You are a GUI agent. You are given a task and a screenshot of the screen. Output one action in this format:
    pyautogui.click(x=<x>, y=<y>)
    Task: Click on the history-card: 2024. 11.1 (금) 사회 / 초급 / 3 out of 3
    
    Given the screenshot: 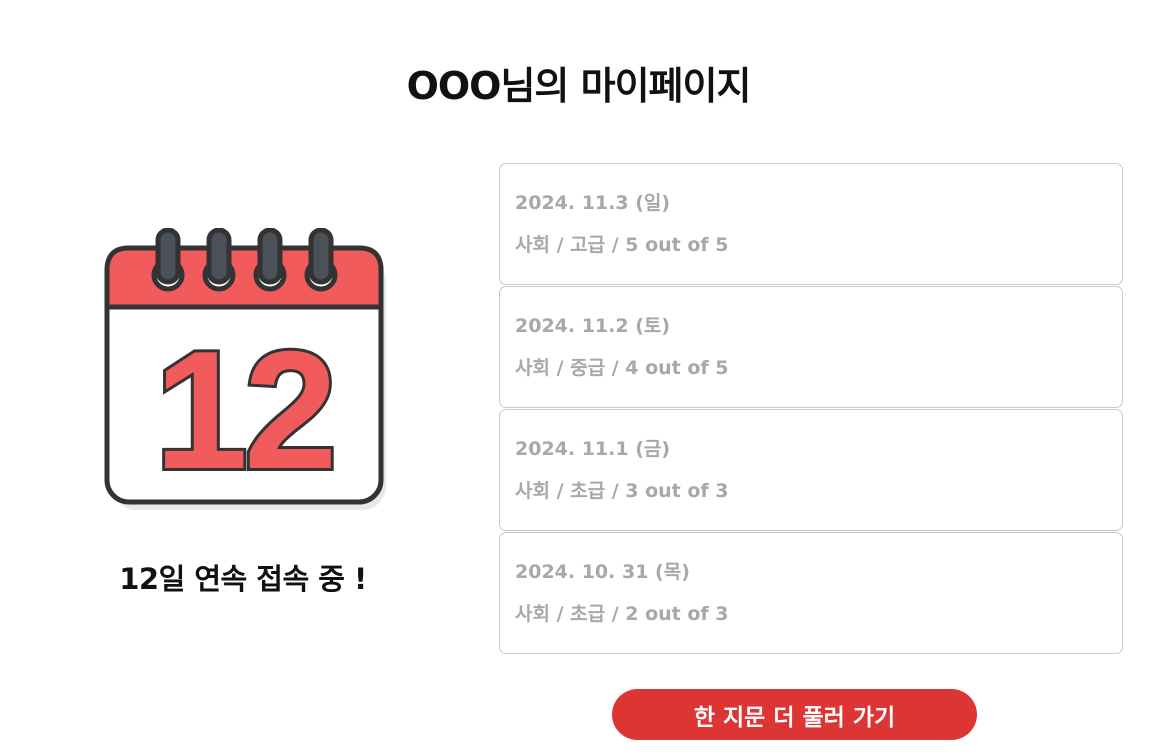 What is the action you would take?
    pyautogui.click(x=811, y=470)
    